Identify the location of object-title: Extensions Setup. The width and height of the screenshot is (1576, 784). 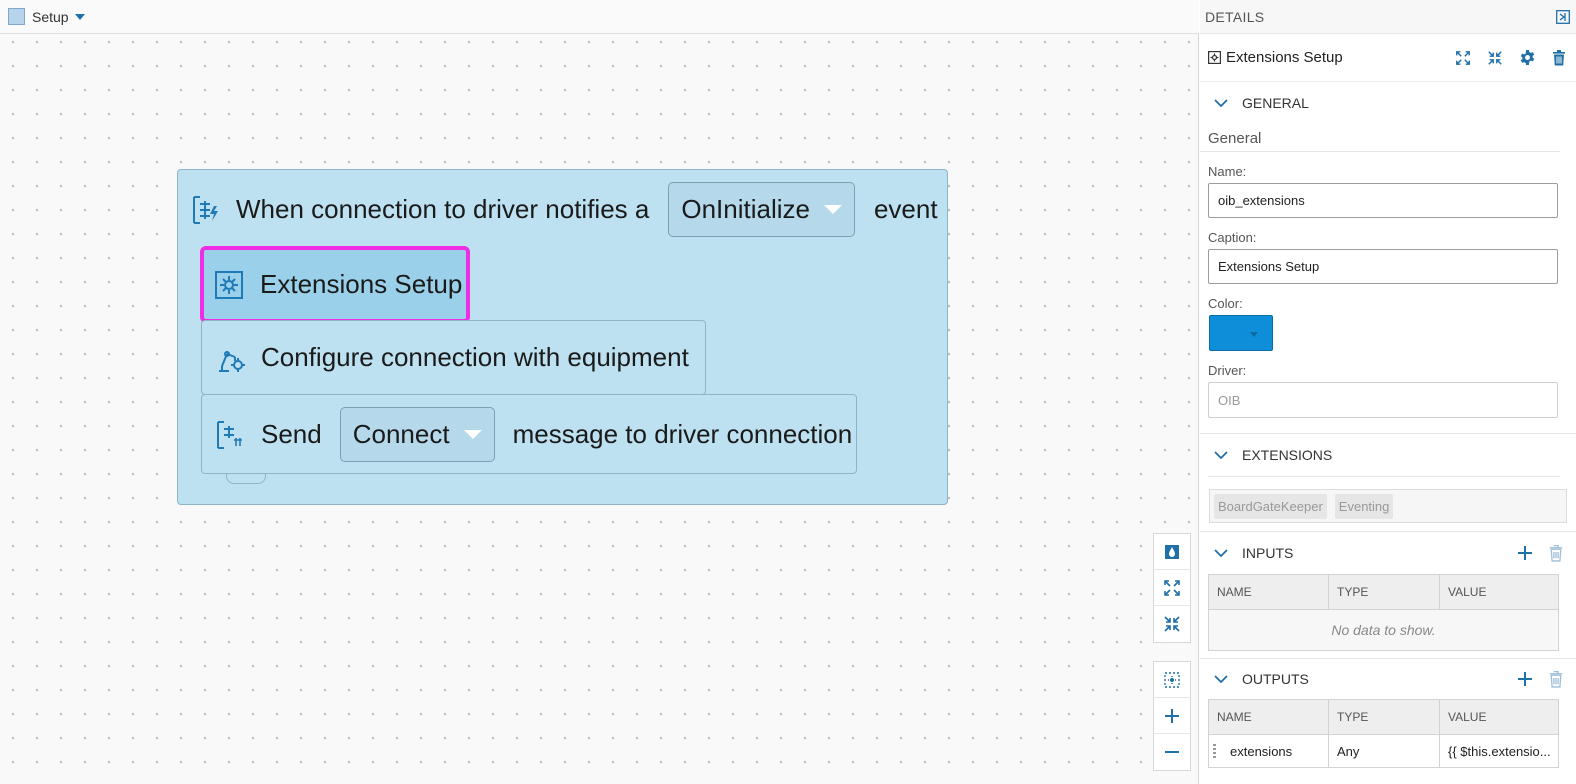
(1284, 57).